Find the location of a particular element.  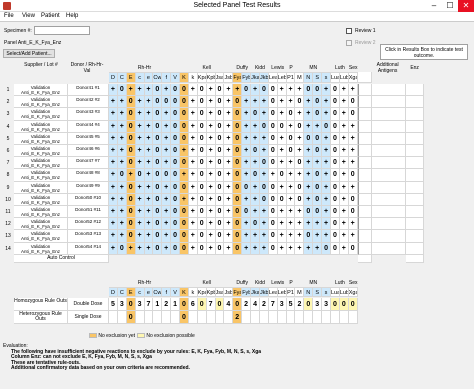

auto-control-enz-box is located at coordinates (414, 258).